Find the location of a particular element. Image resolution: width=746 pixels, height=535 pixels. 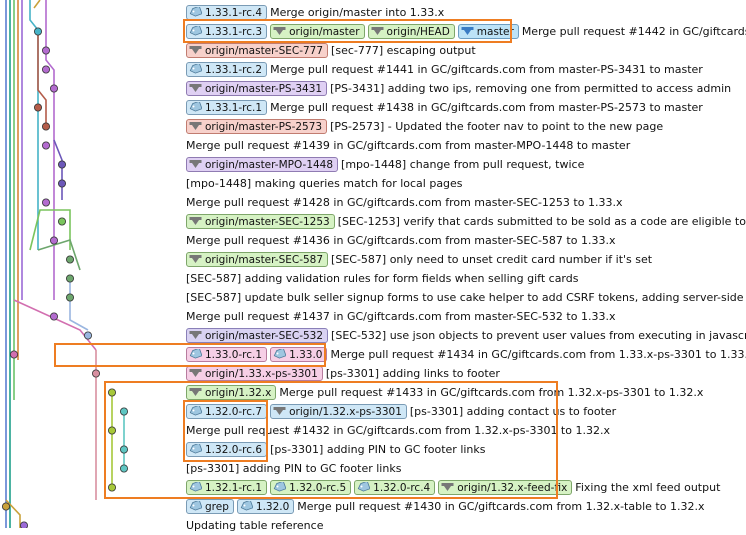

remote-branch-badge: origin/master-PS-2573 is located at coordinates (257, 126).